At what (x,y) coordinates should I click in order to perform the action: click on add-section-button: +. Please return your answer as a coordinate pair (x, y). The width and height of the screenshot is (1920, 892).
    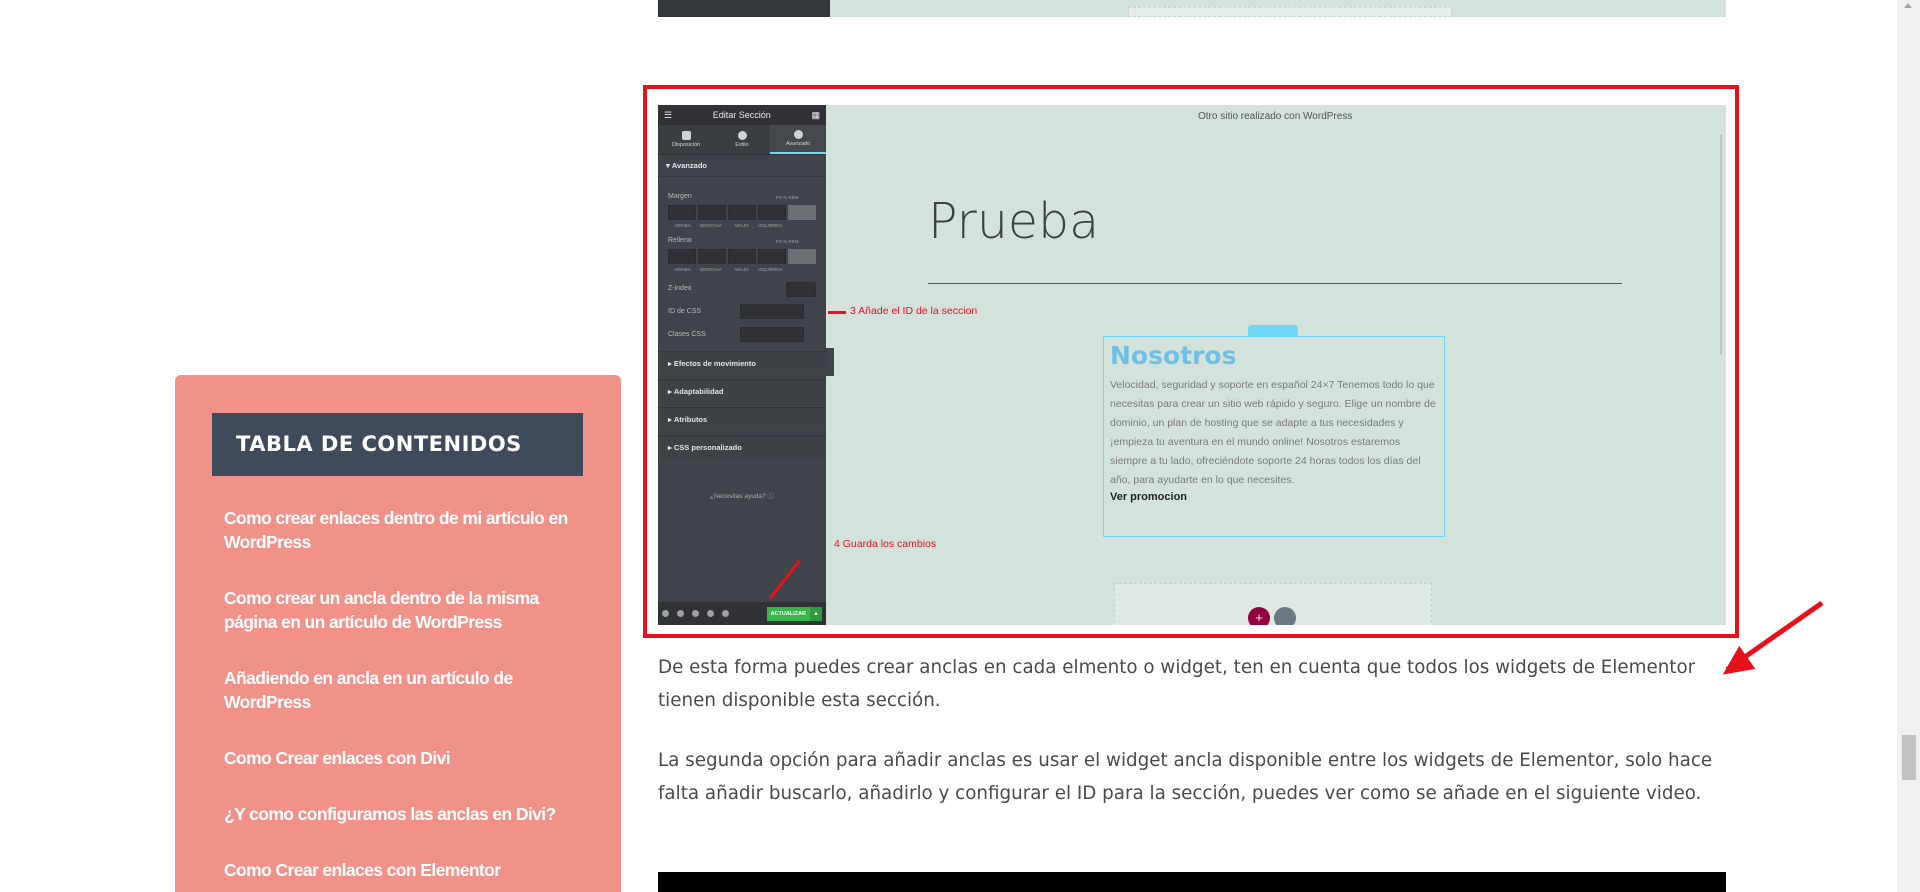
    Looking at the image, I should click on (1259, 616).